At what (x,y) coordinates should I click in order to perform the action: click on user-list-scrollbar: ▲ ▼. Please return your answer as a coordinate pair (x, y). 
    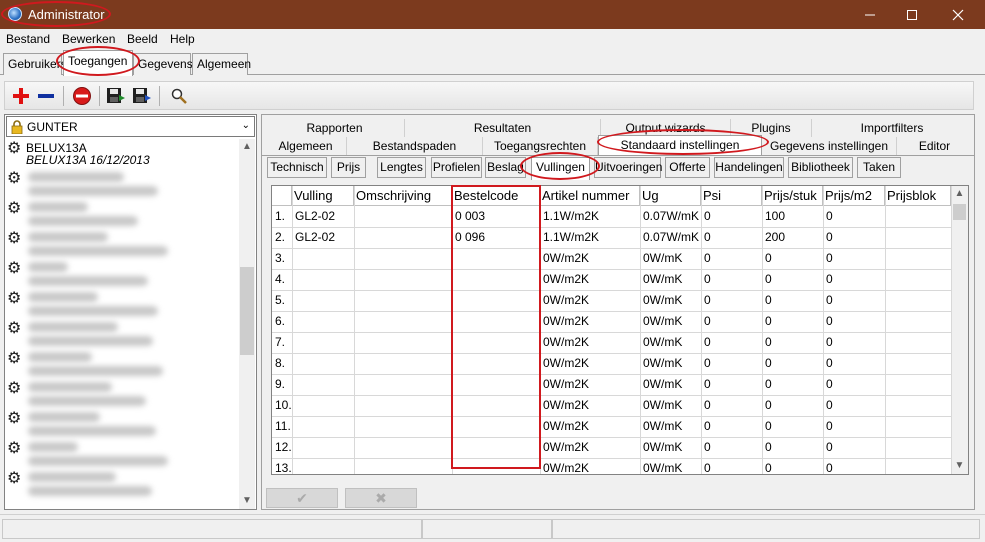
    Looking at the image, I should click on (247, 324).